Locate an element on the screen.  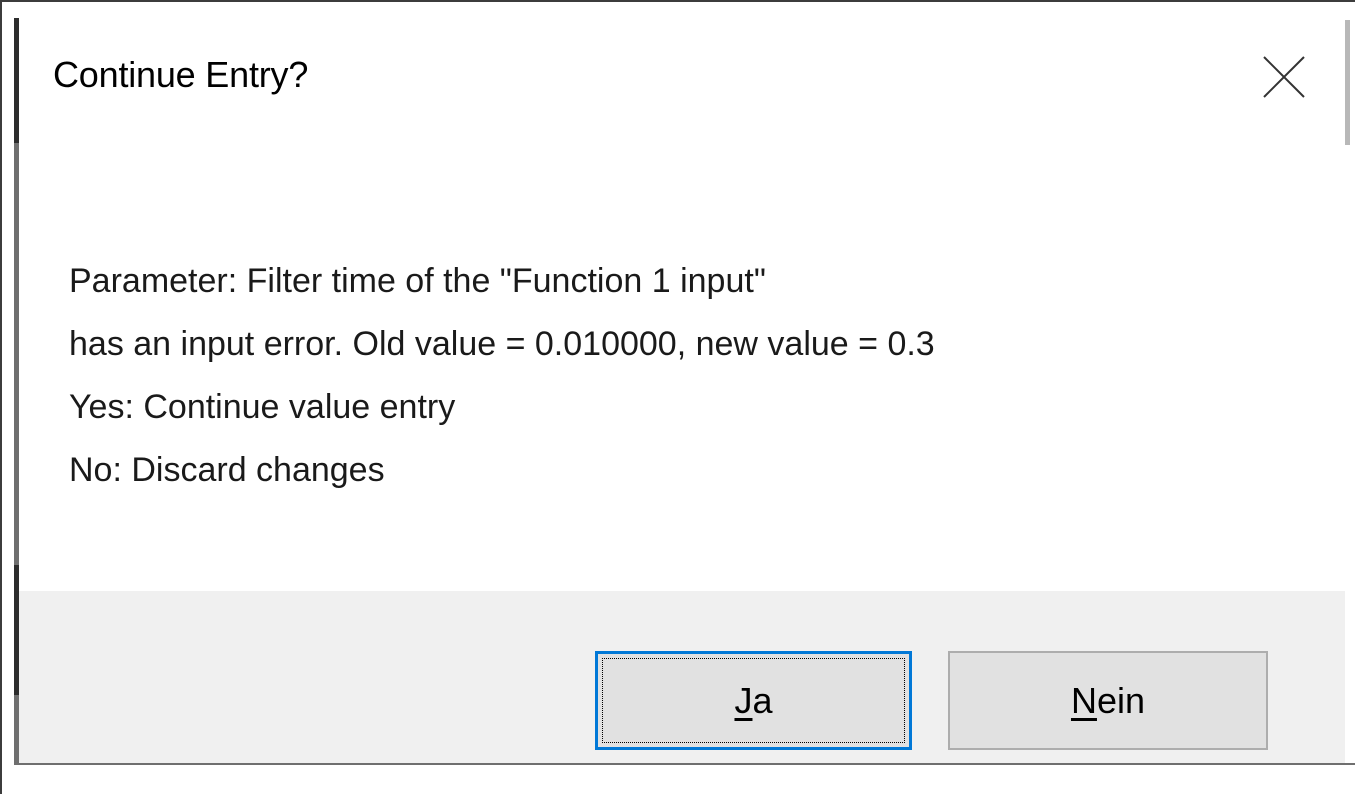
background-window-left-edge is located at coordinates (1, 397).